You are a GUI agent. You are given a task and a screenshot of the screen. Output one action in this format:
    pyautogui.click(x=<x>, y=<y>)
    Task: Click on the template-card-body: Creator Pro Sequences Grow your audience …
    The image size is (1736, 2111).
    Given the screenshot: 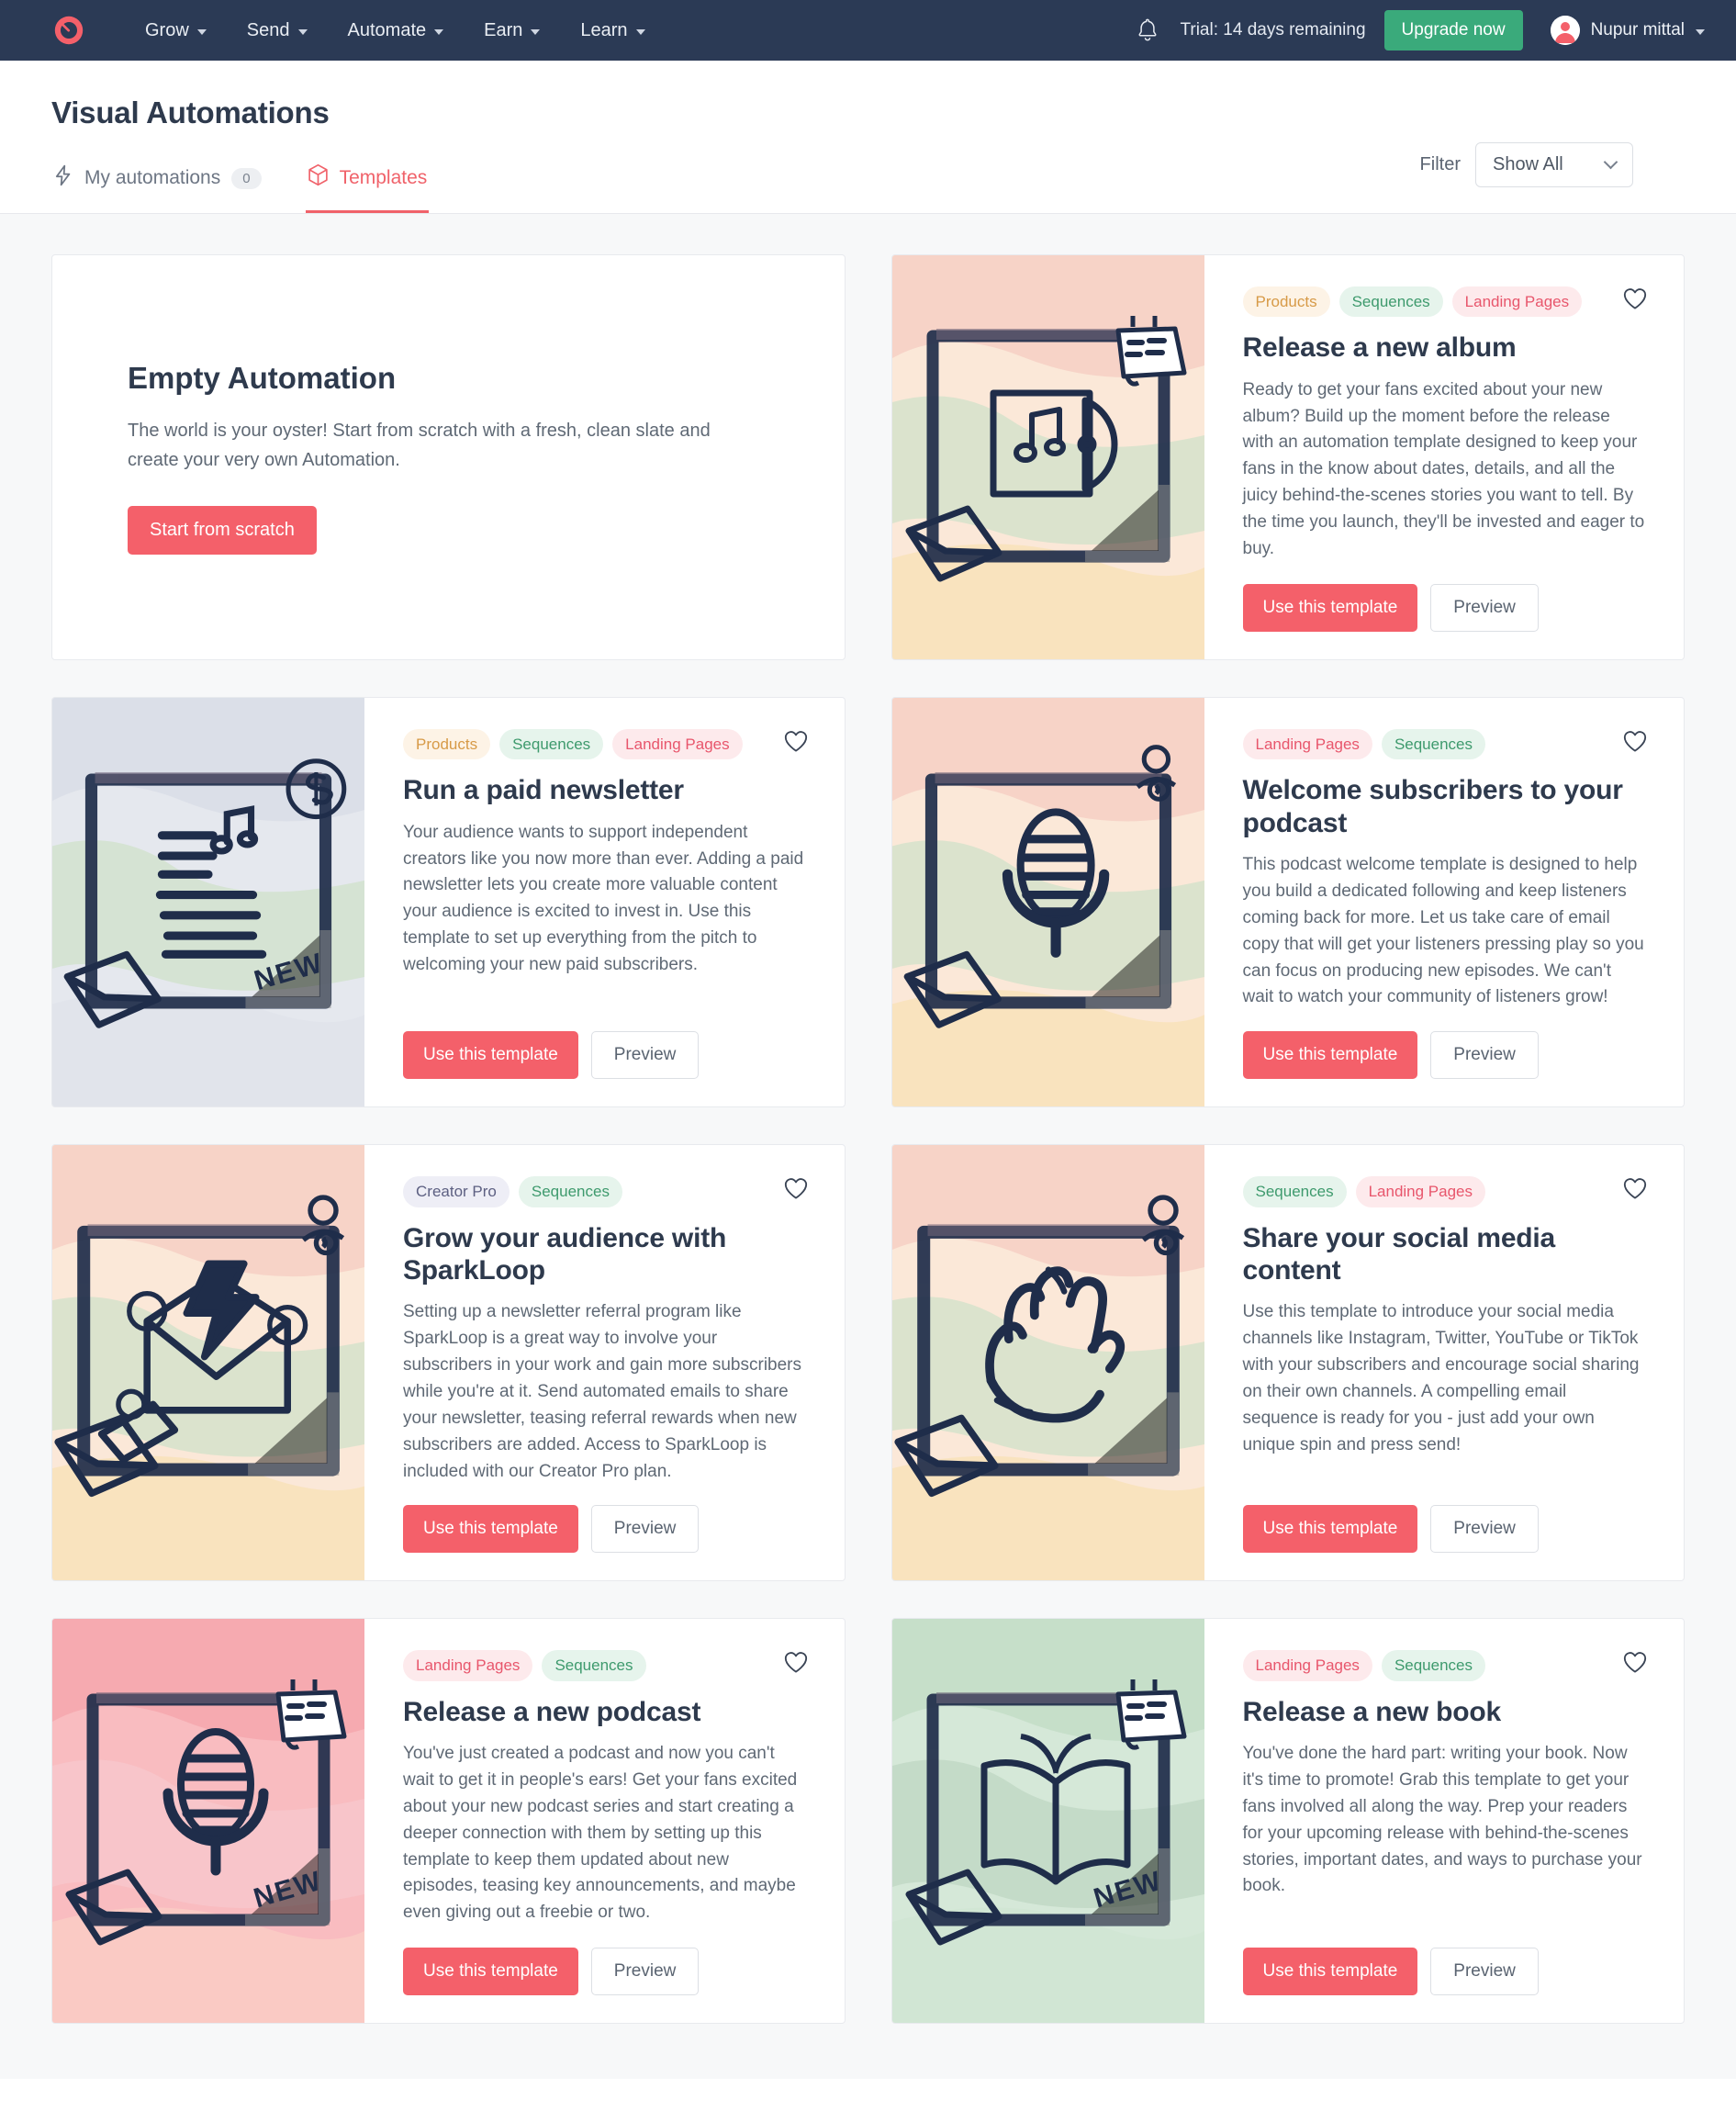 What is the action you would take?
    pyautogui.click(x=604, y=1362)
    